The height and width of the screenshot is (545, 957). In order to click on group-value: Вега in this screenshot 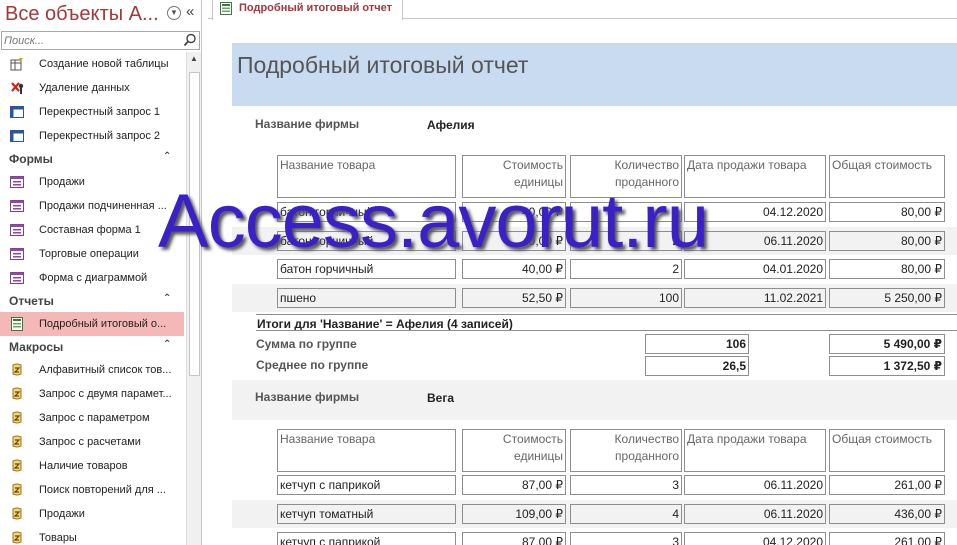, I will do `click(441, 398)`.